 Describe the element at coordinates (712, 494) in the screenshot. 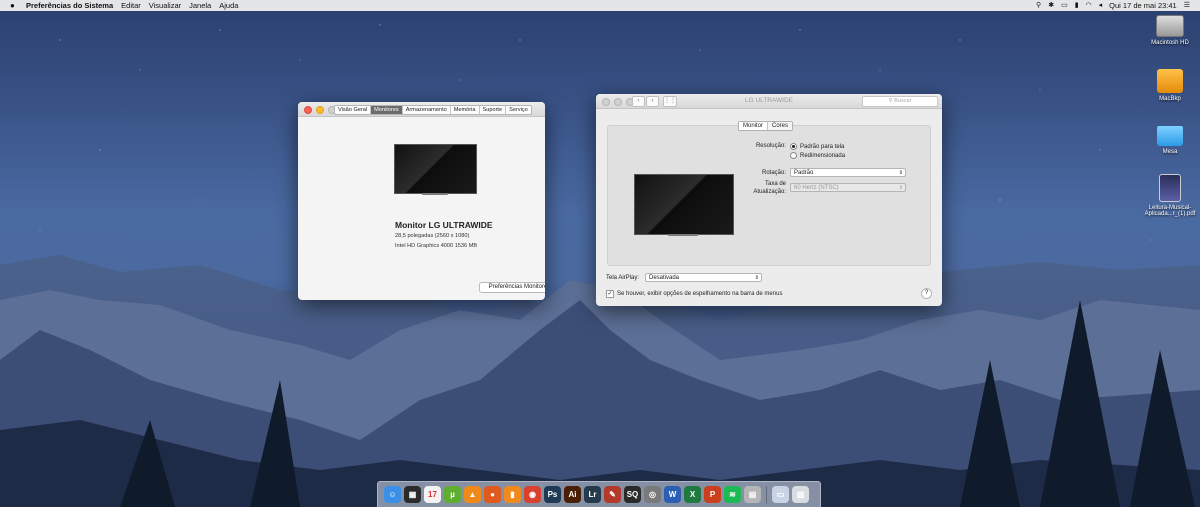

I see `dock-powerpoint-icon: P` at that location.